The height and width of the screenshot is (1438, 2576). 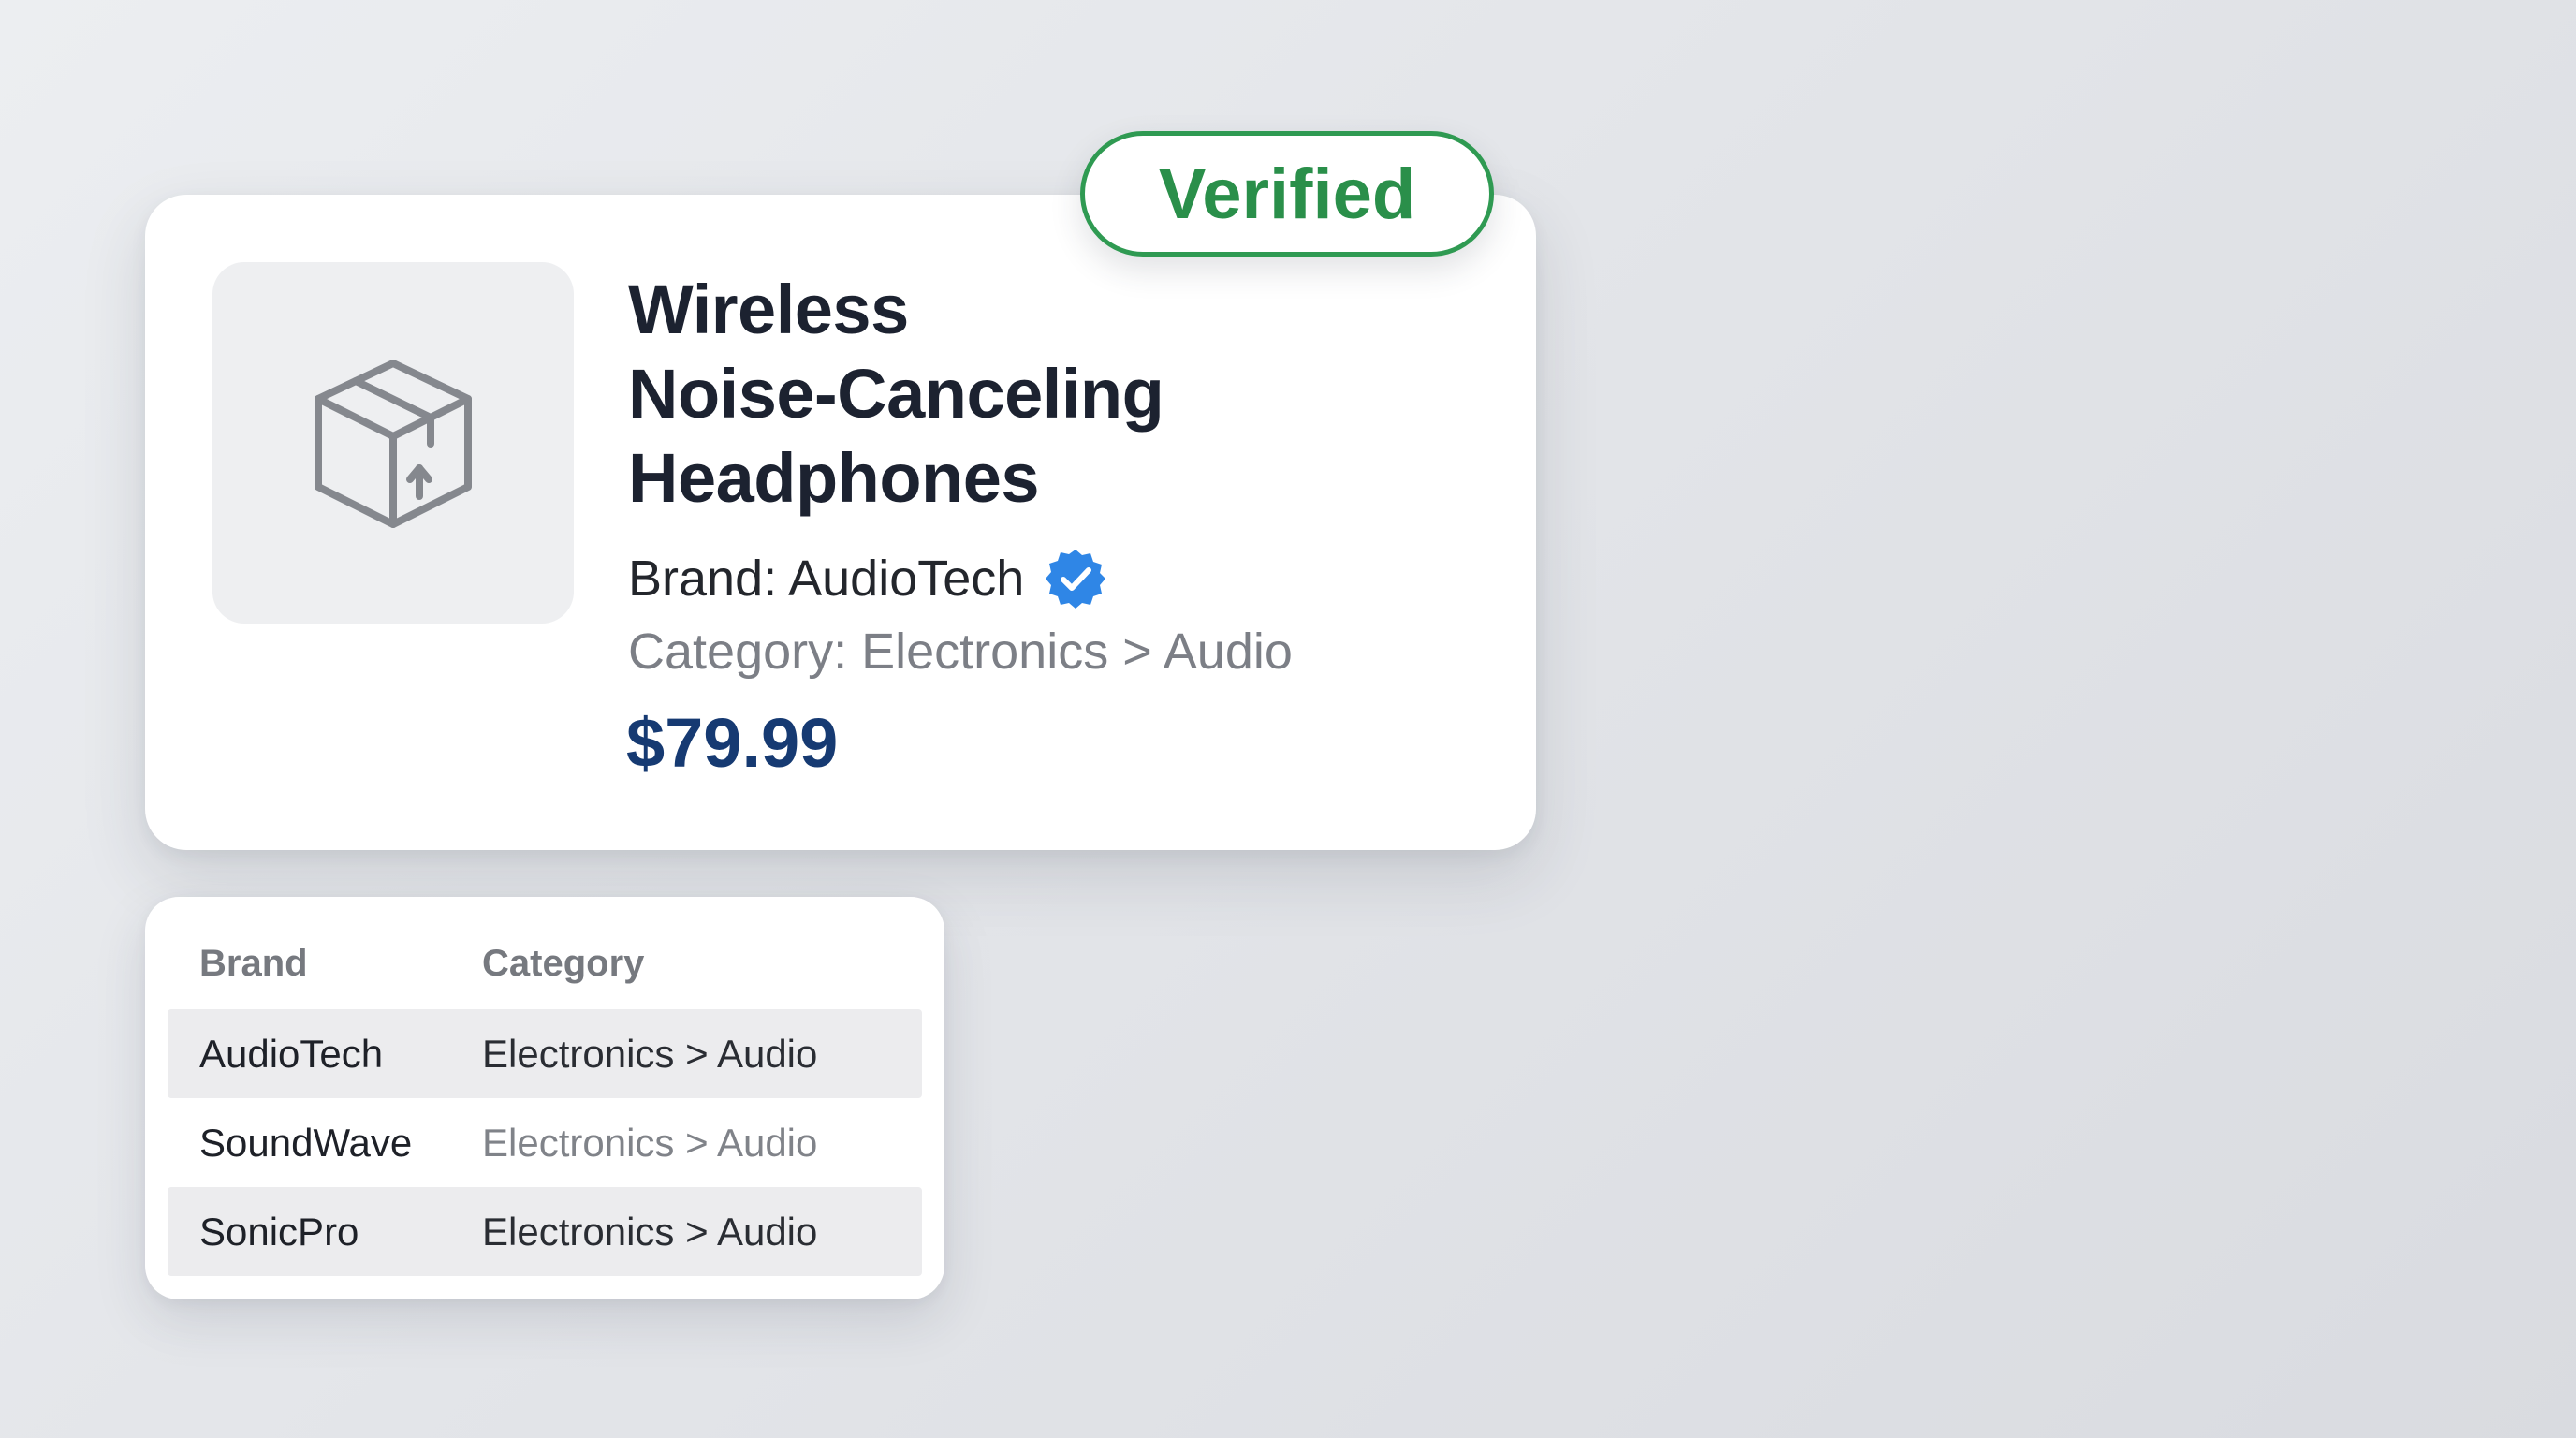 What do you see at coordinates (896, 394) in the screenshot?
I see `product-title-line: Noise-Canceling` at bounding box center [896, 394].